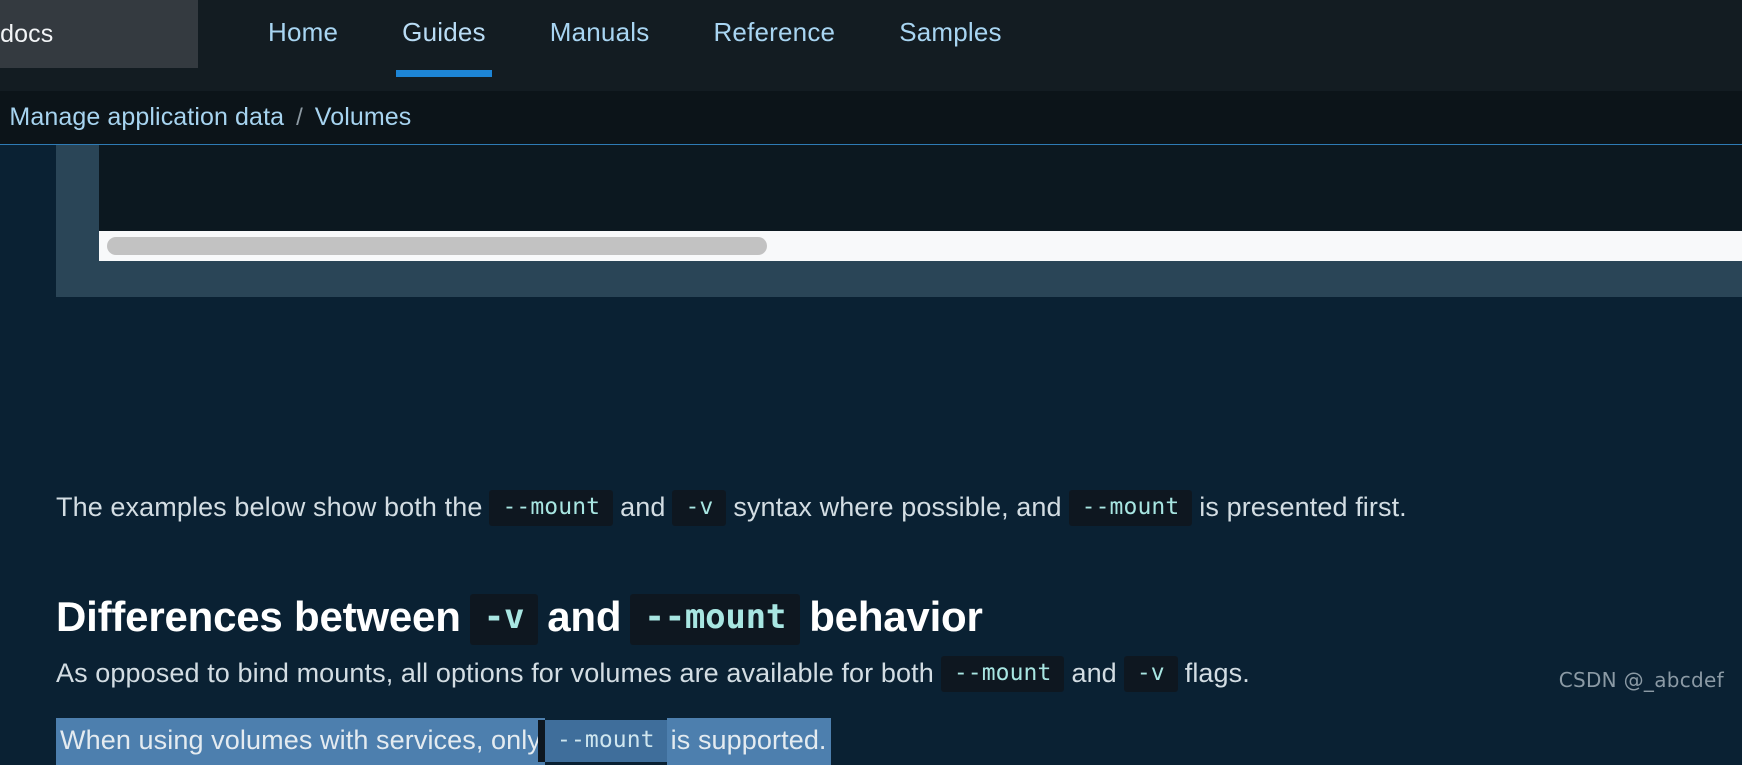 The width and height of the screenshot is (1742, 765). Describe the element at coordinates (1217, 673) in the screenshot. I see `paragraph-text: flags.` at that location.